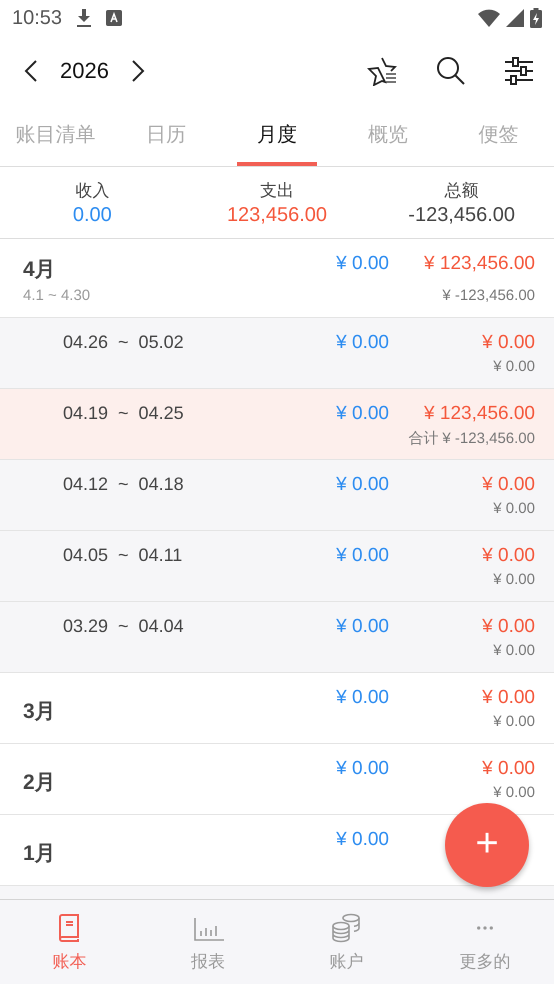 The width and height of the screenshot is (554, 984). I want to click on summary-label: 总额, so click(461, 191).